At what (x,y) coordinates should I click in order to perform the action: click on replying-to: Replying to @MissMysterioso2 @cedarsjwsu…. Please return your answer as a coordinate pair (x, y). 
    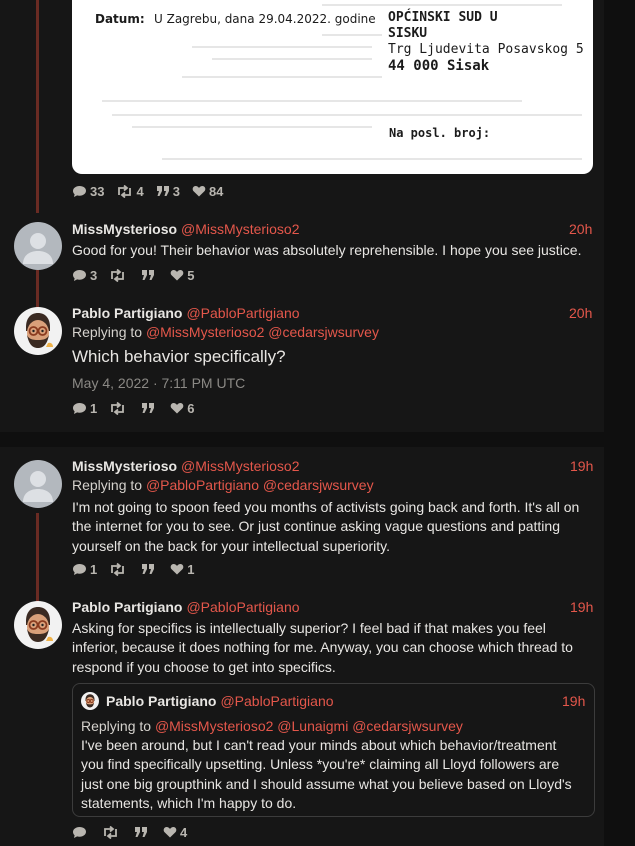
    Looking at the image, I should click on (225, 332).